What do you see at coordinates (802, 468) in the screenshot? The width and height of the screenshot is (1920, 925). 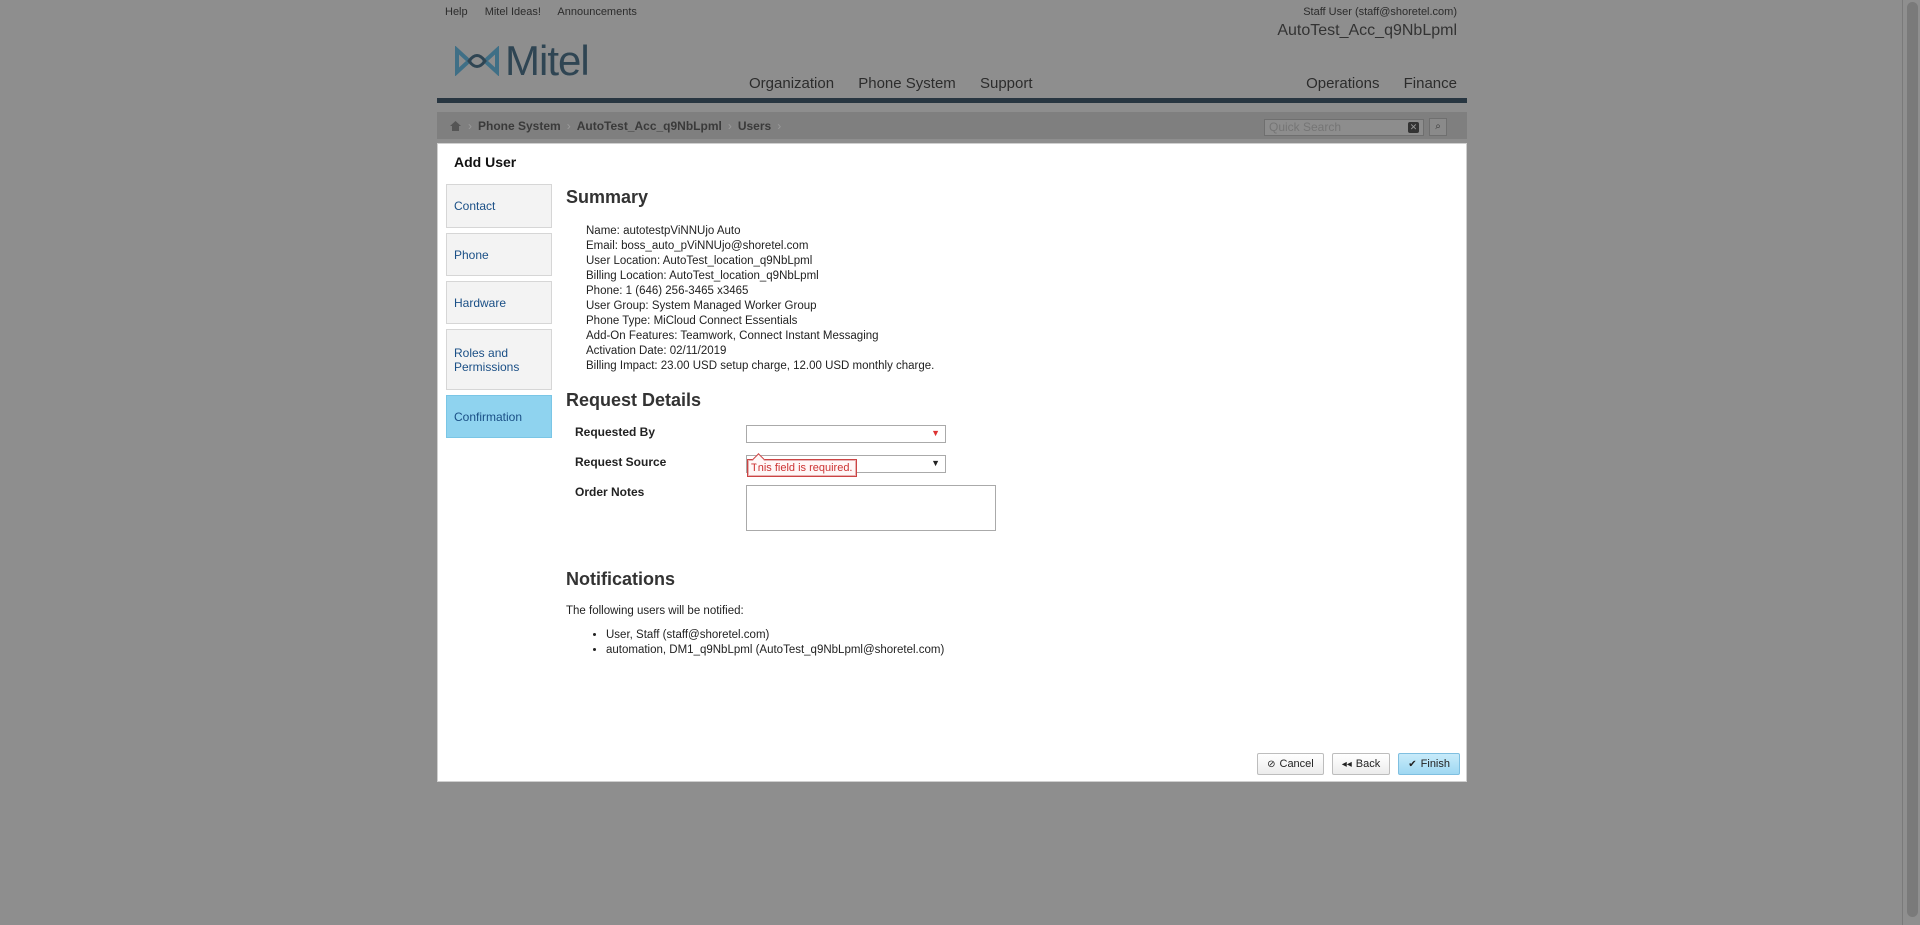 I see `required-field-error: This field is required.` at bounding box center [802, 468].